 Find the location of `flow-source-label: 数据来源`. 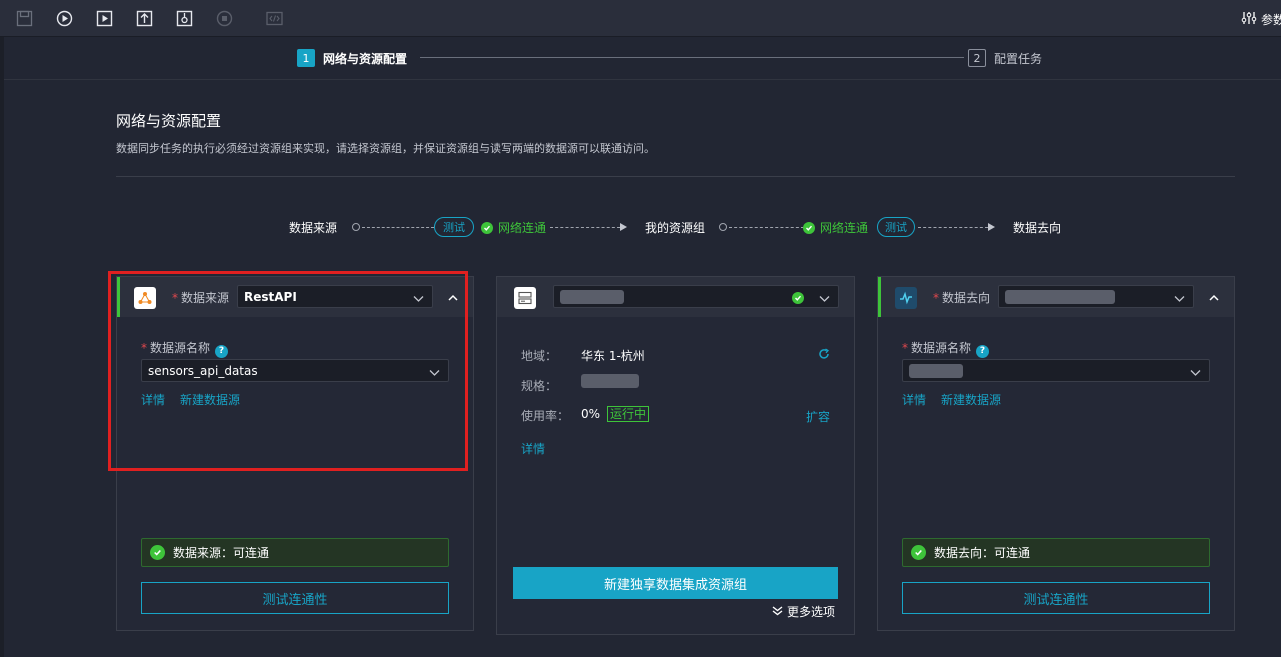

flow-source-label: 数据来源 is located at coordinates (313, 228).